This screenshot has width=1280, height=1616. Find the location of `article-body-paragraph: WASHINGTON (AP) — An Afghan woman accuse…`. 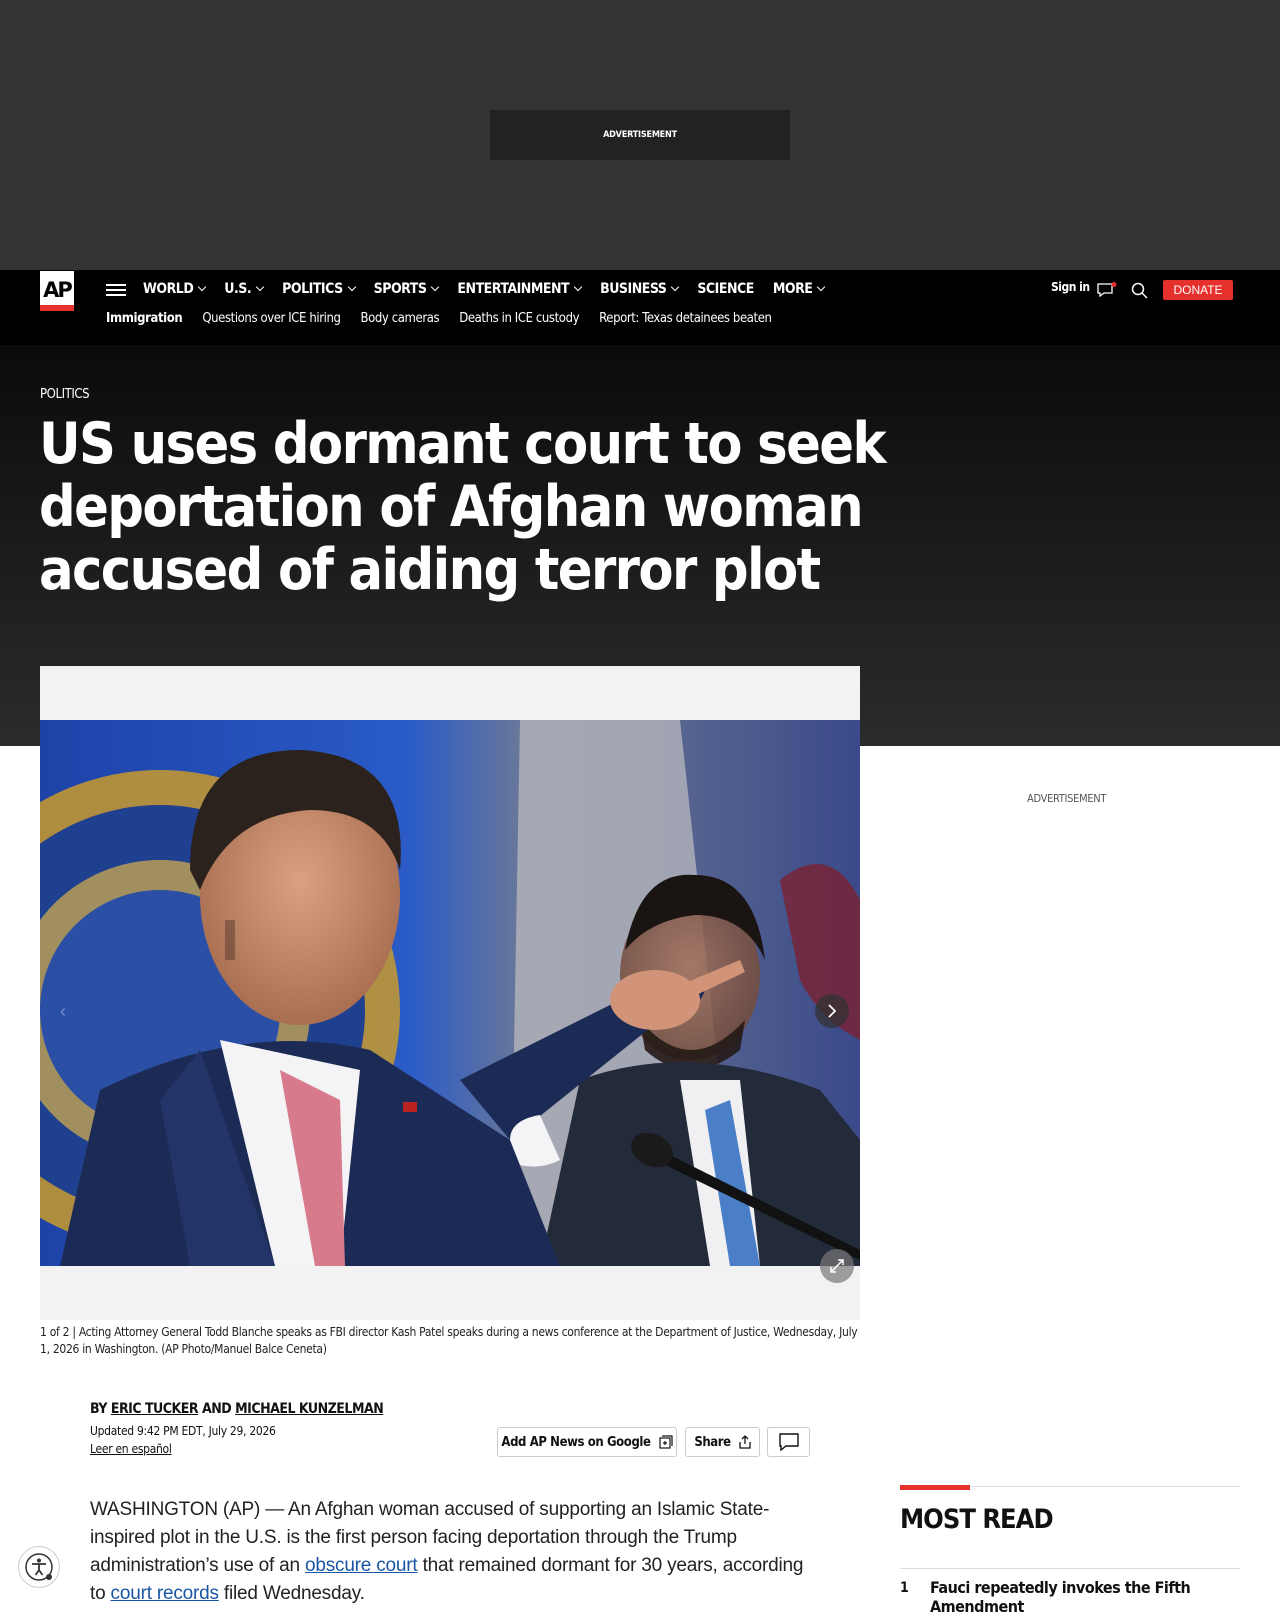

article-body-paragraph: WASHINGTON (AP) — An Afghan woman accuse… is located at coordinates (455, 1552).